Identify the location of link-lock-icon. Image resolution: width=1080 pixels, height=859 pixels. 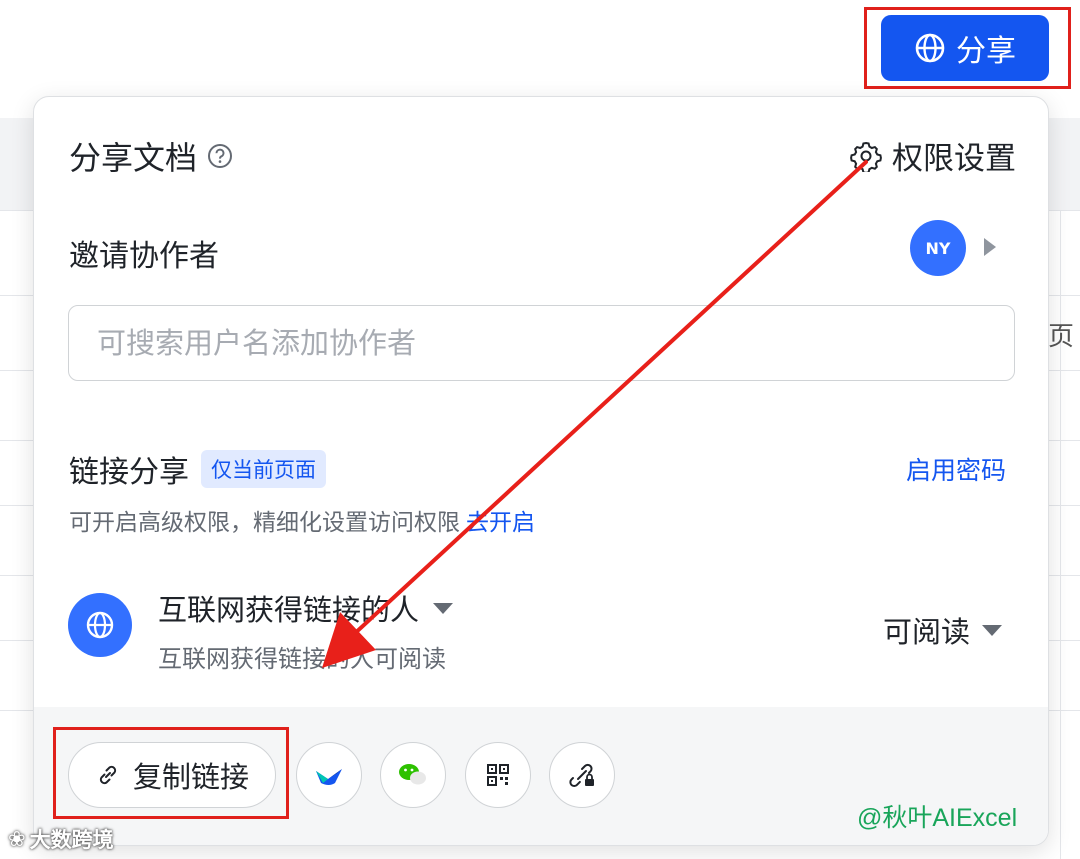
(581, 775).